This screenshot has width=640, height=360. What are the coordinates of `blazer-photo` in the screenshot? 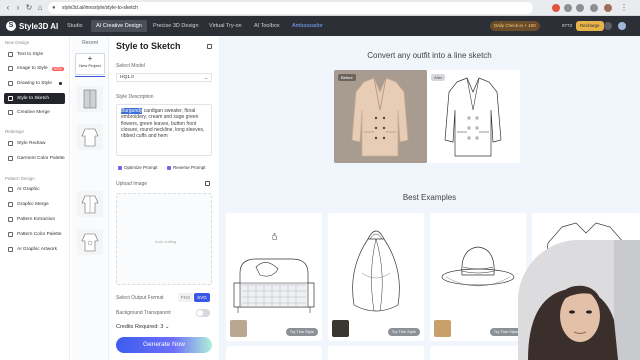 It's located at (380, 116).